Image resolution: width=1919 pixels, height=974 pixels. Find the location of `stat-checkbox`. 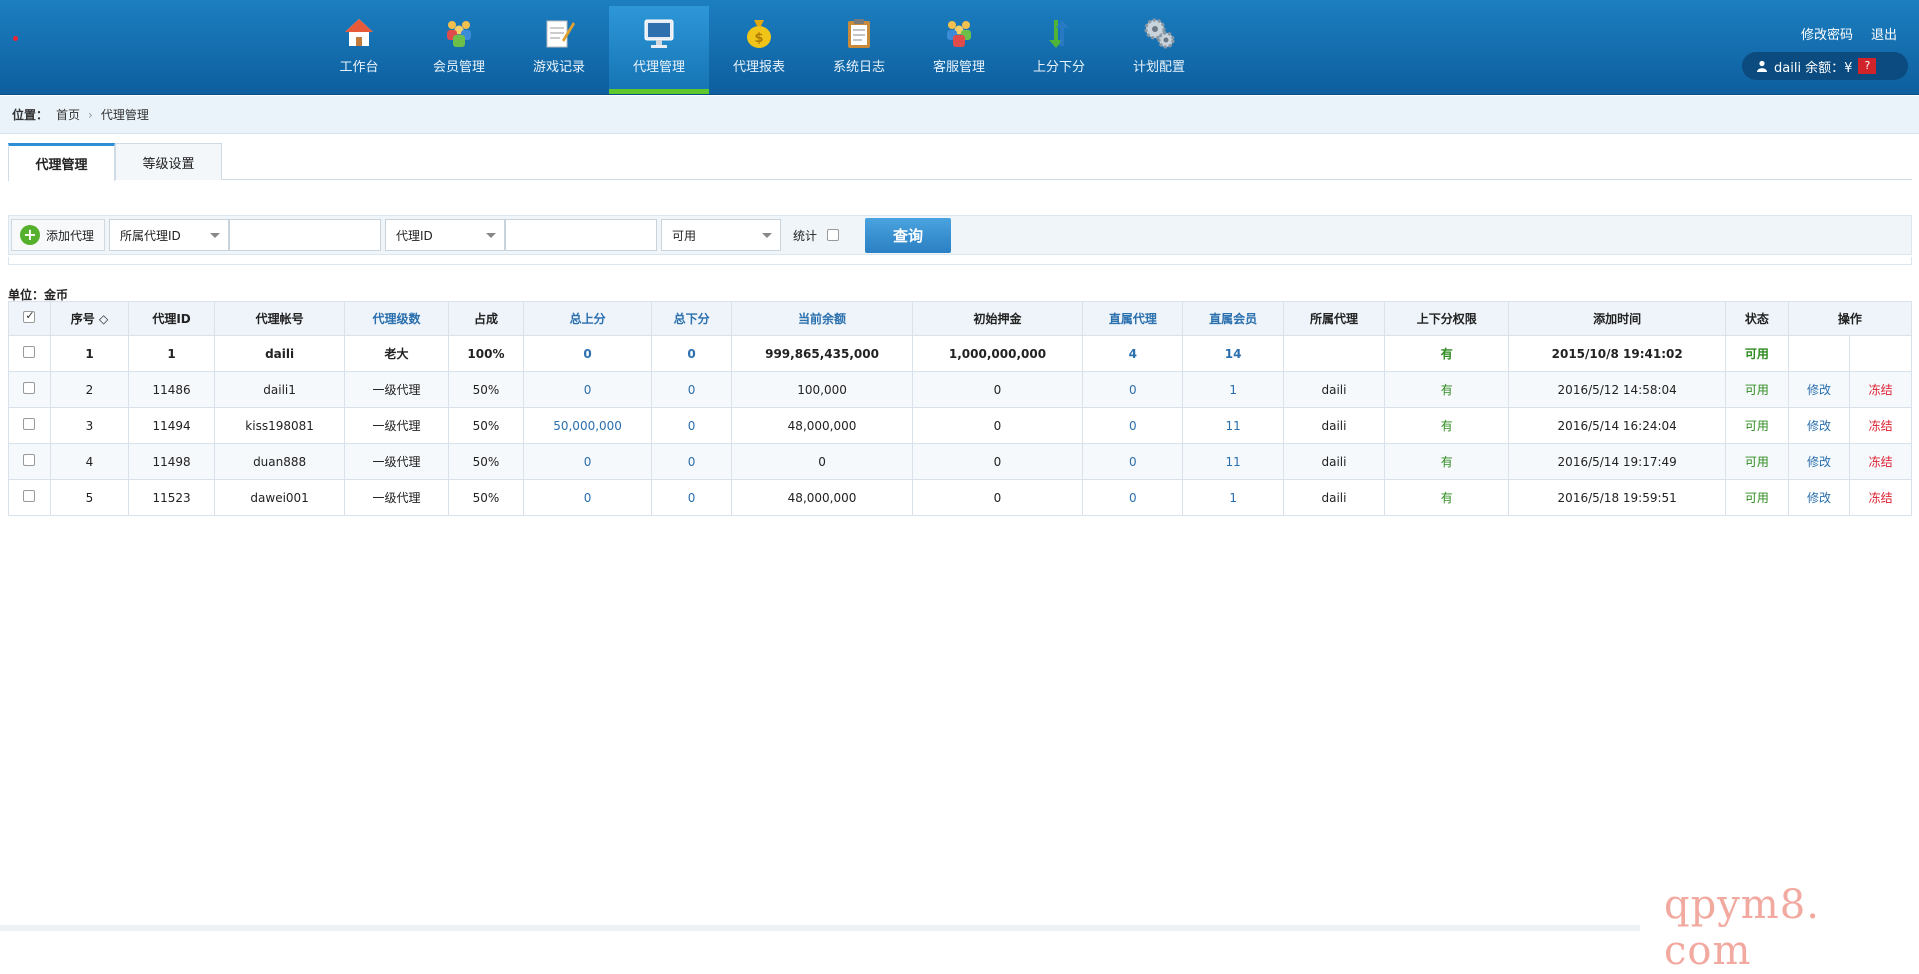

stat-checkbox is located at coordinates (833, 235).